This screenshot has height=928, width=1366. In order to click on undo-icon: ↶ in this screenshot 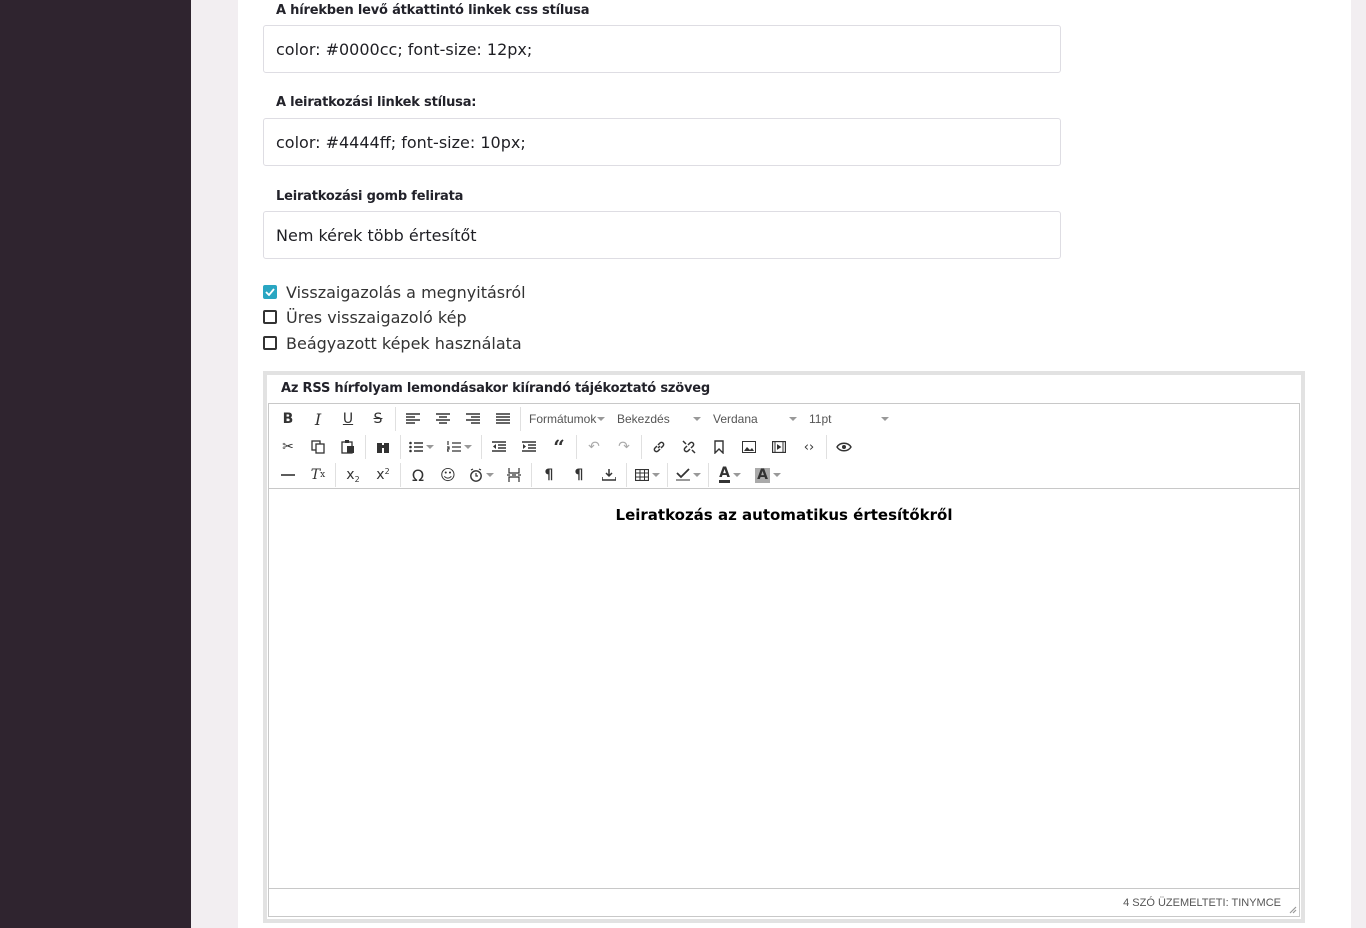, I will do `click(594, 447)`.